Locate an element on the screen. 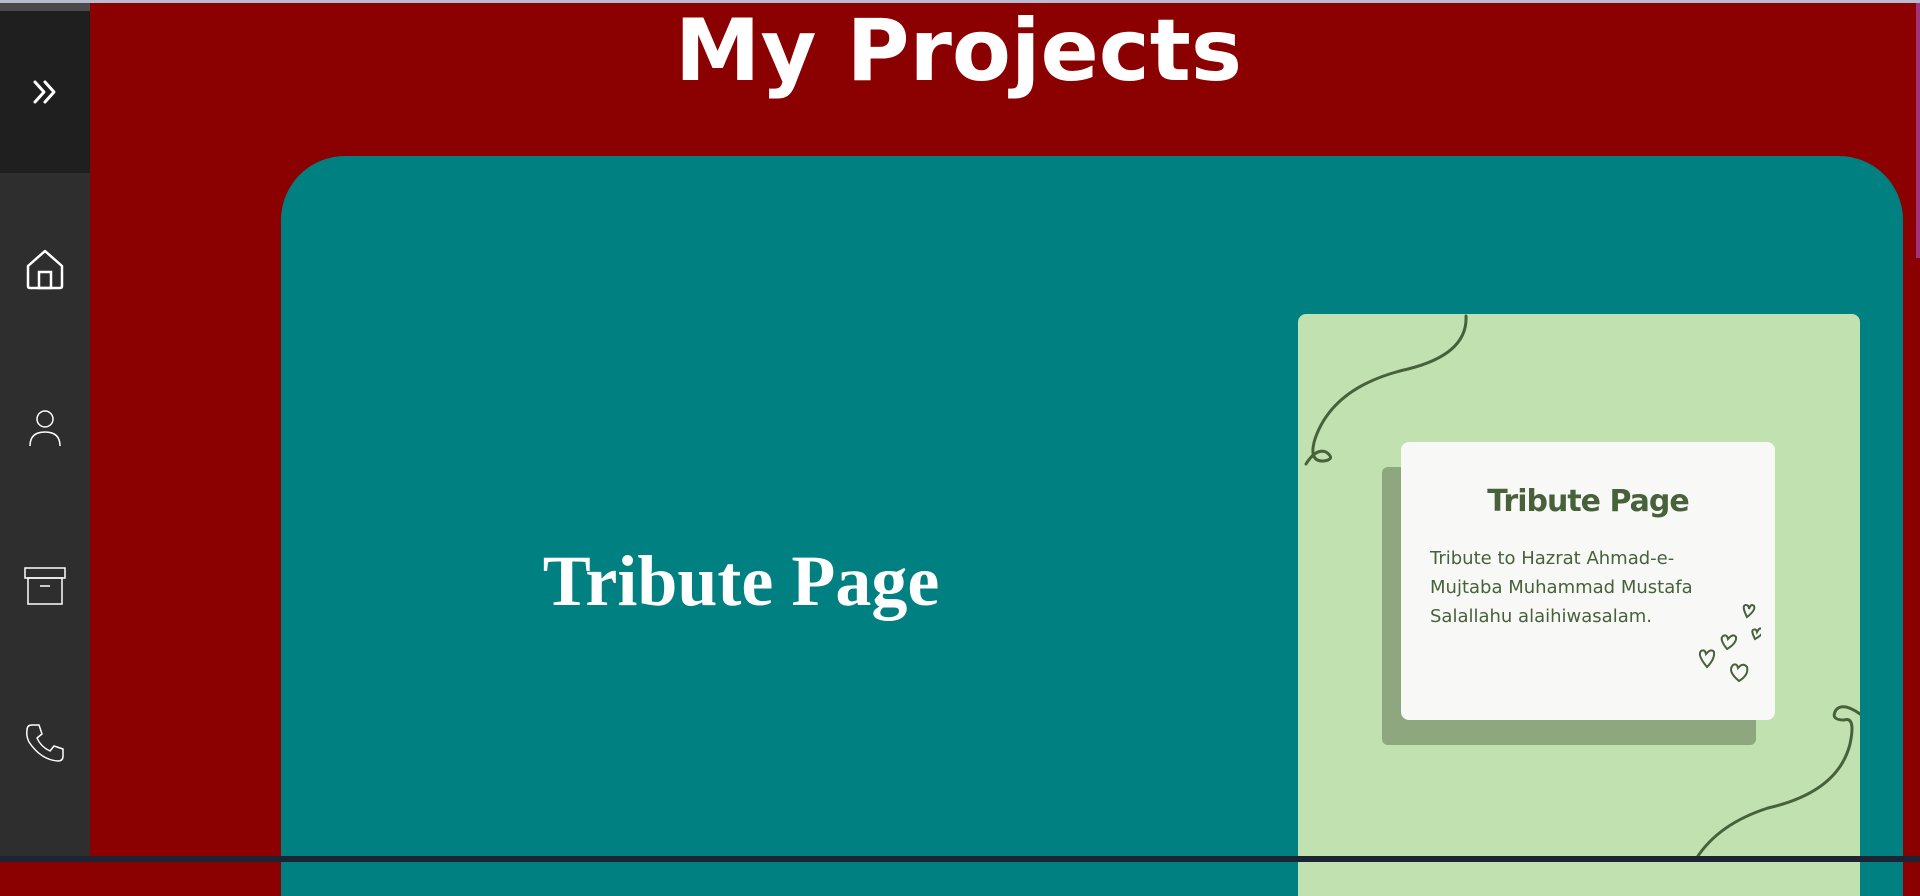 The image size is (1920, 896). sidebar-toggle-button is located at coordinates (45, 92).